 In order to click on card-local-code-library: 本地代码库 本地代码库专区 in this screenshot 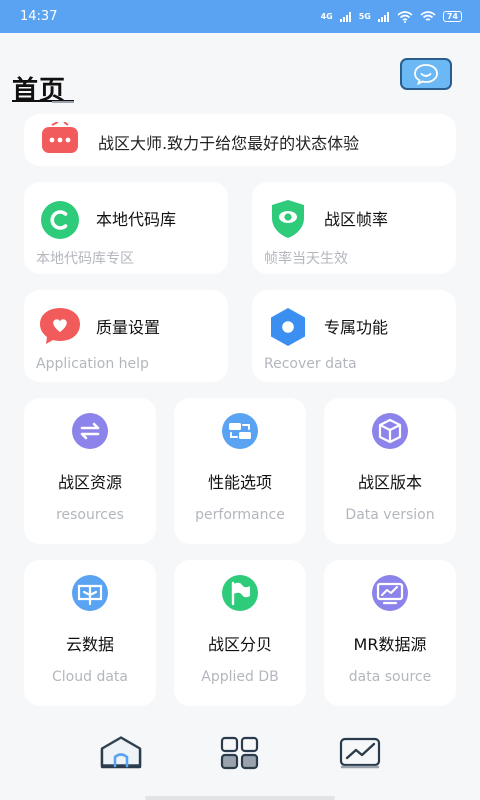, I will do `click(126, 228)`.